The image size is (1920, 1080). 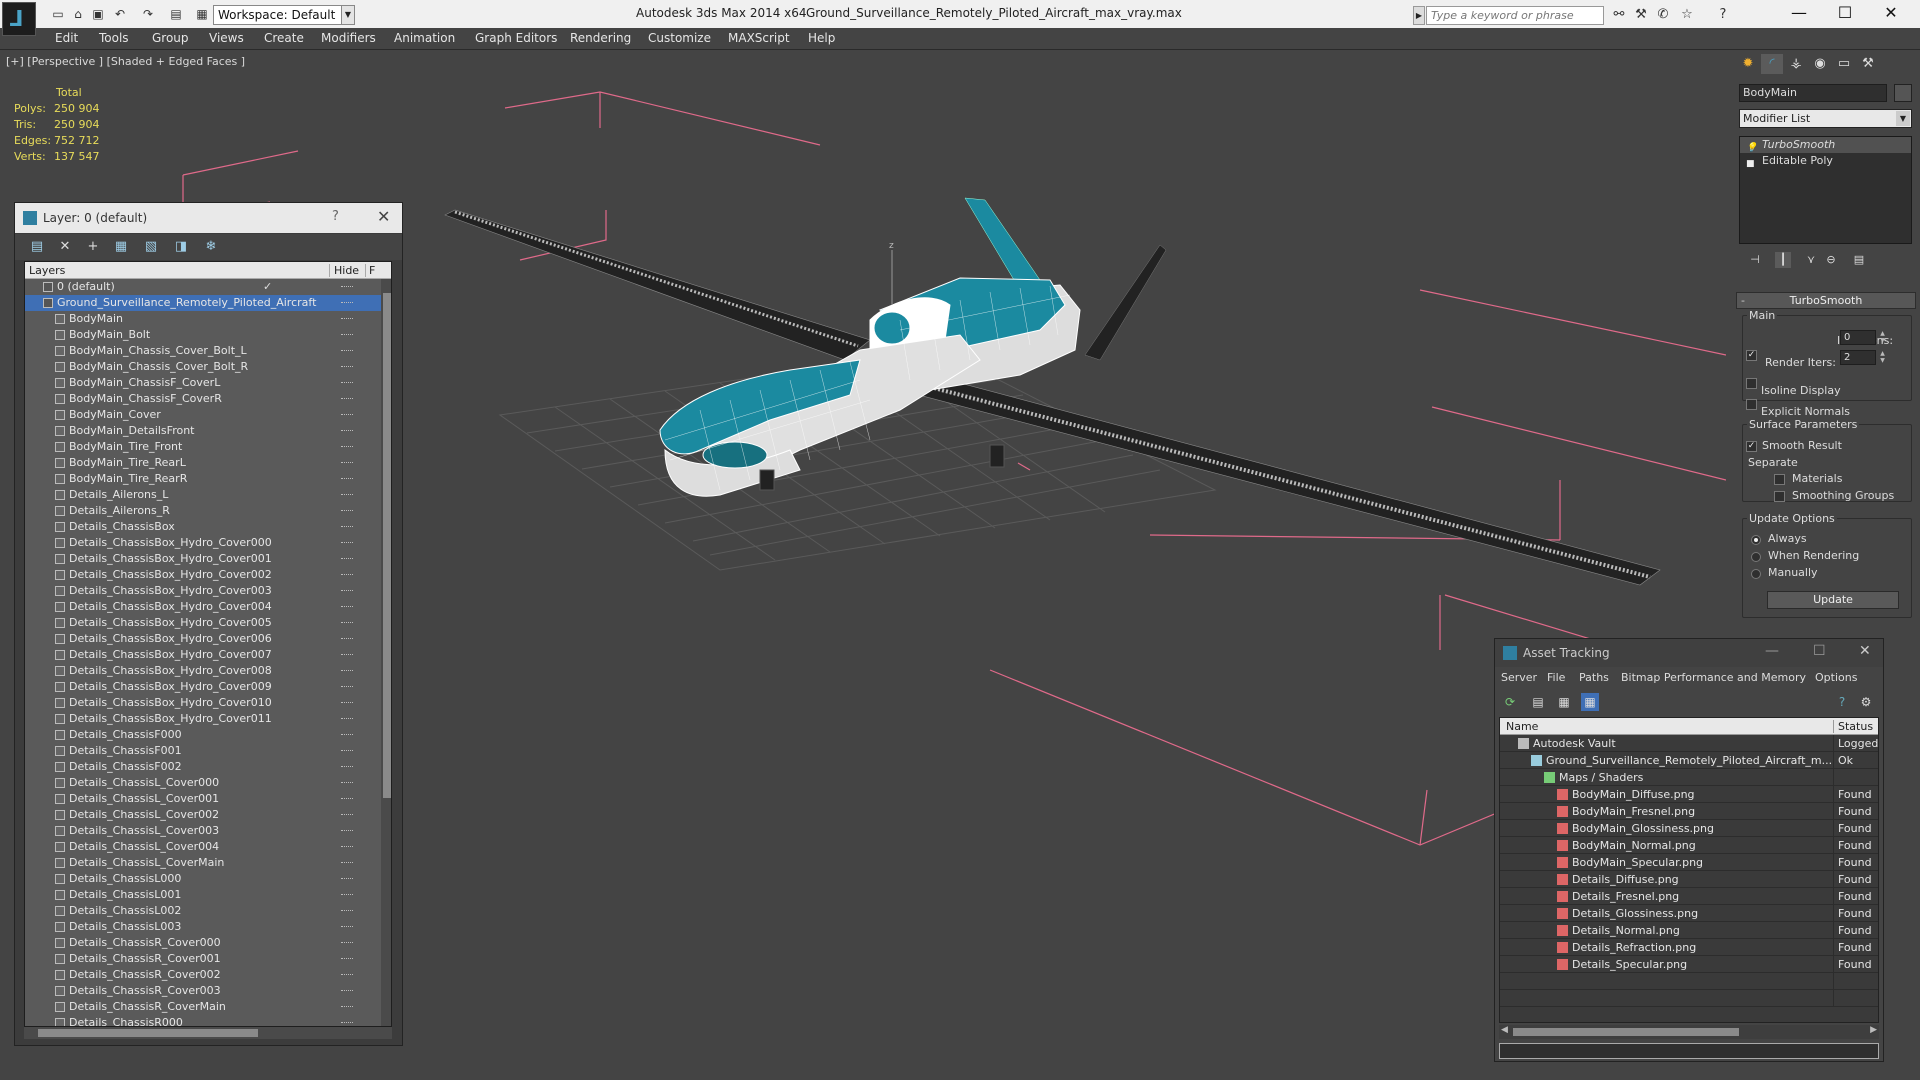 What do you see at coordinates (1689, 862) in the screenshot?
I see `asset-row: BodyMain_Specular.png Found` at bounding box center [1689, 862].